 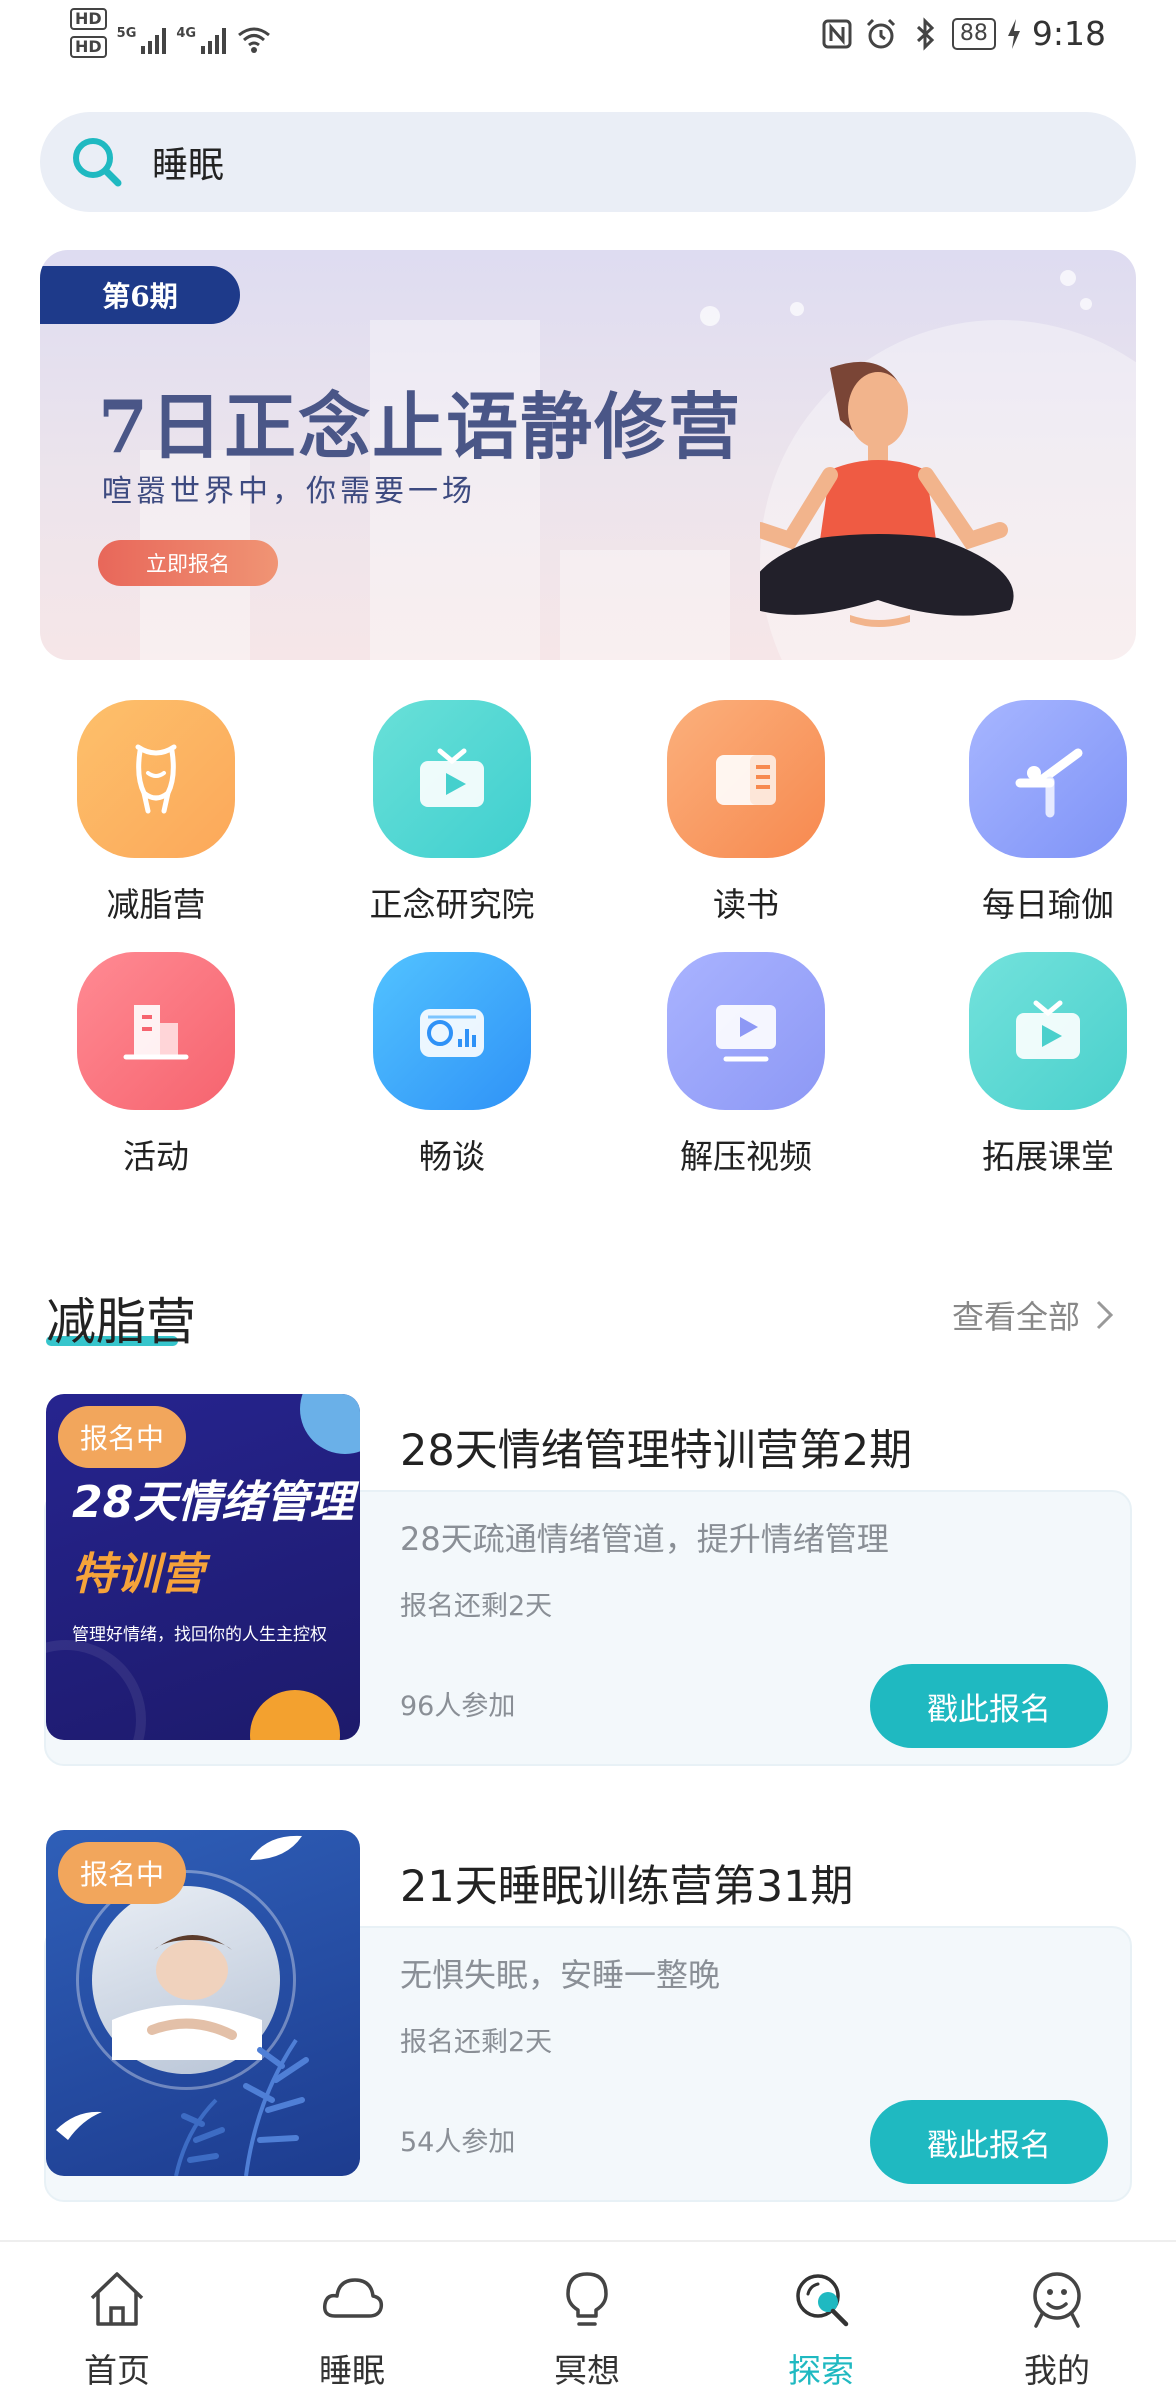 I want to click on grid-item-daily-yoga: 每日瑜伽, so click(x=1048, y=813).